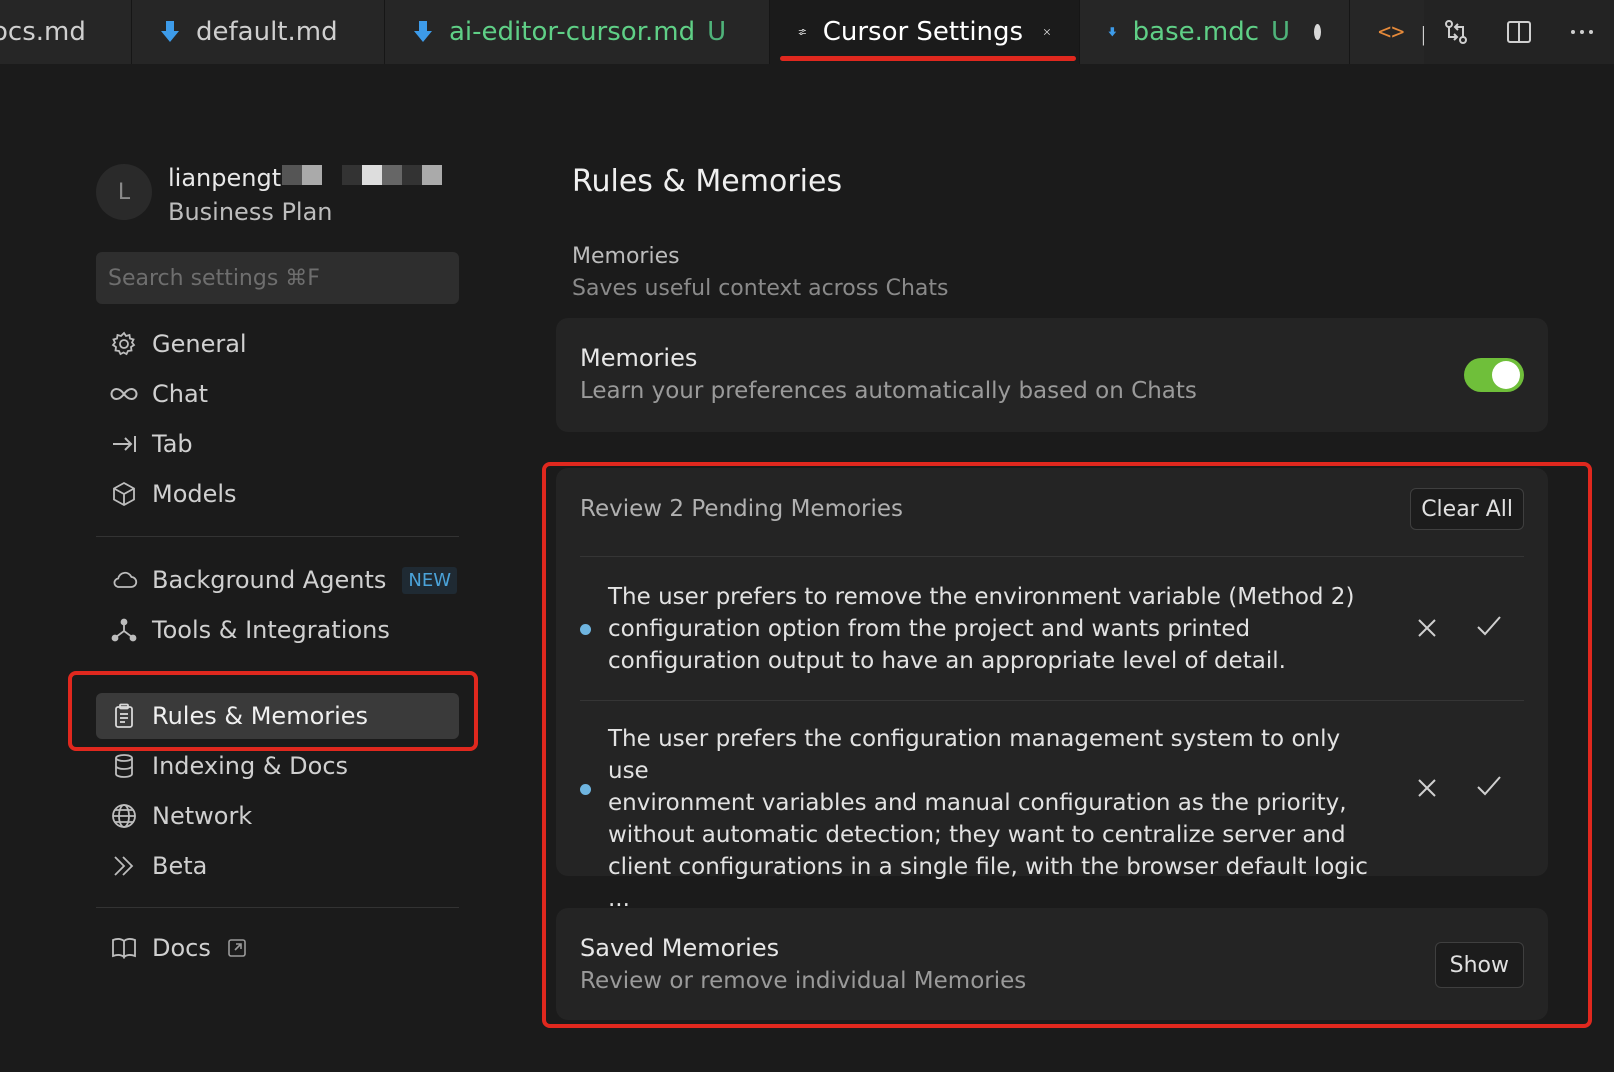 This screenshot has height=1072, width=1614. What do you see at coordinates (1456, 32) in the screenshot?
I see `compare-changes-icon` at bounding box center [1456, 32].